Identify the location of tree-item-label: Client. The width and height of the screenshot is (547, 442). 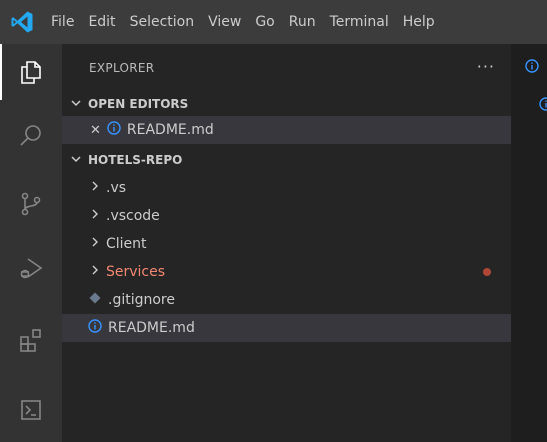
(126, 244).